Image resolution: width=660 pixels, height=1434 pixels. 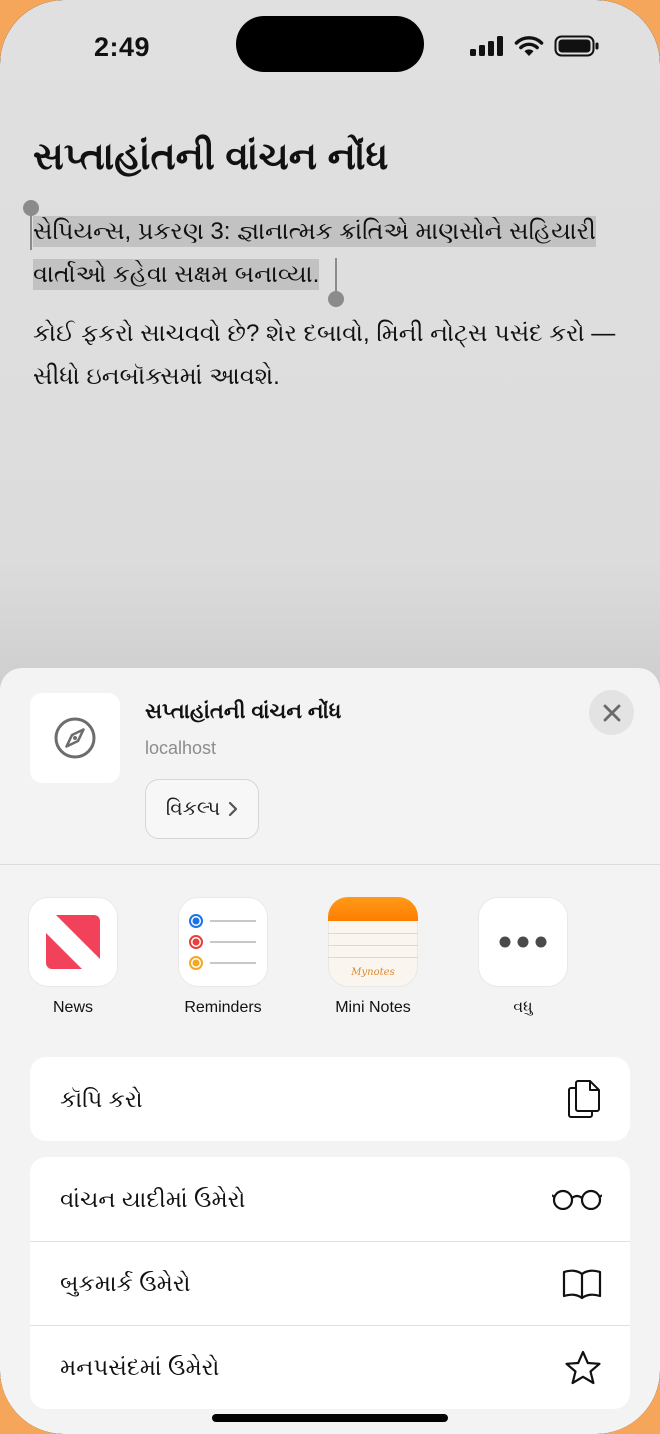 What do you see at coordinates (330, 1199) in the screenshot?
I see `action-add-reading-list: વાંચન યાદીમાં ઉમેરો` at bounding box center [330, 1199].